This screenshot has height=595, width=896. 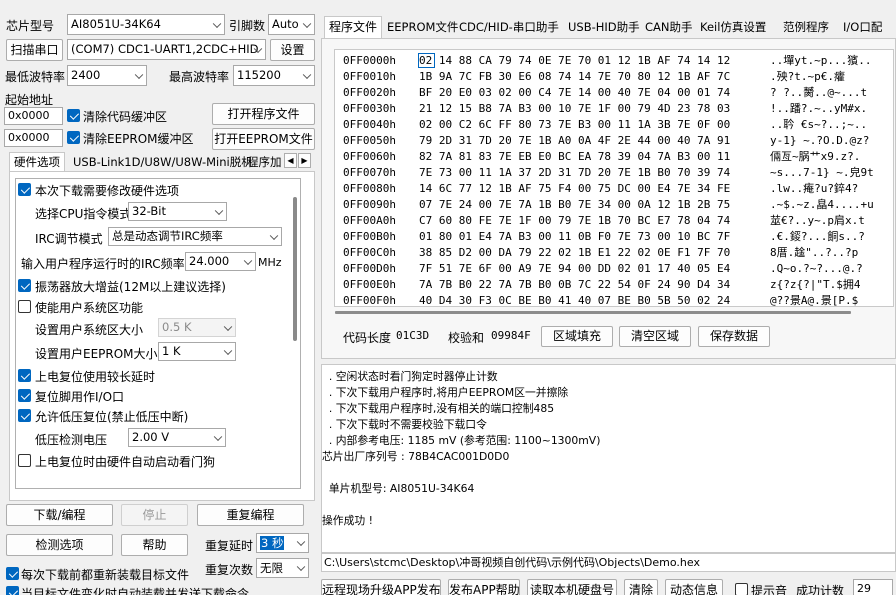 I want to click on repeat-program-button: 重复编程, so click(x=250, y=515).